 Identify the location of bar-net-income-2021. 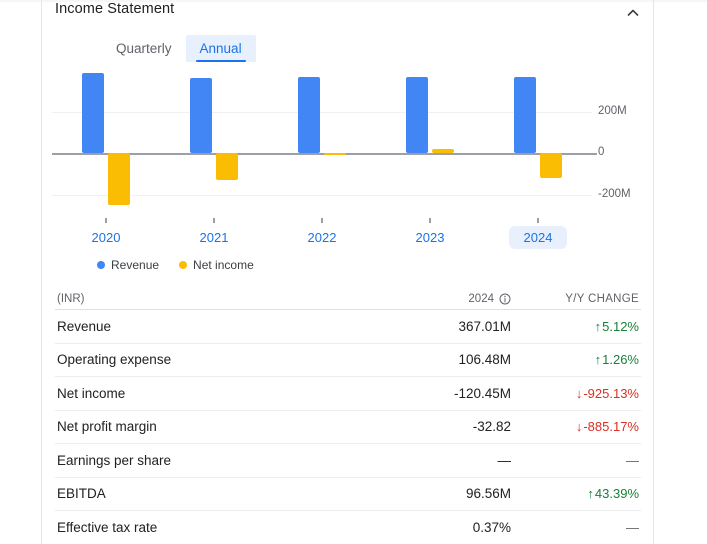
(227, 166).